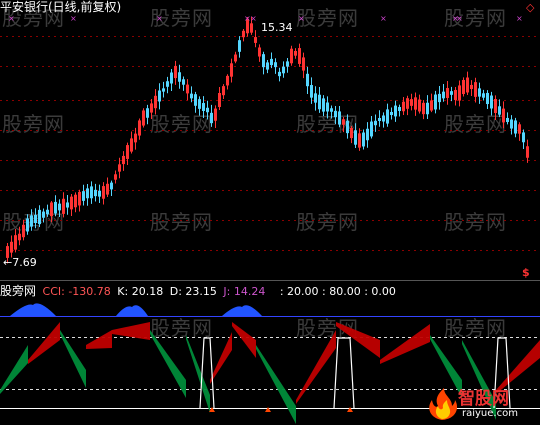 The image size is (540, 425). What do you see at coordinates (244, 291) in the screenshot?
I see `j-value: J: 14.24` at bounding box center [244, 291].